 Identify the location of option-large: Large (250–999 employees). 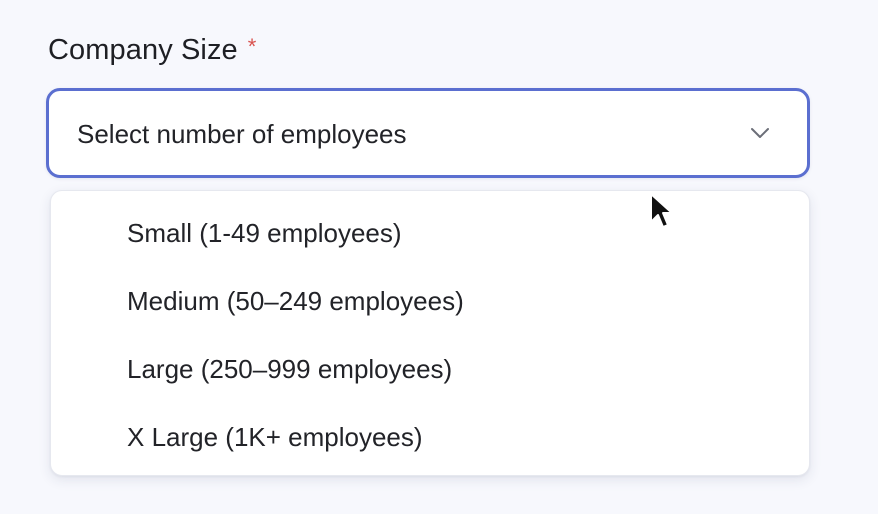
(430, 375).